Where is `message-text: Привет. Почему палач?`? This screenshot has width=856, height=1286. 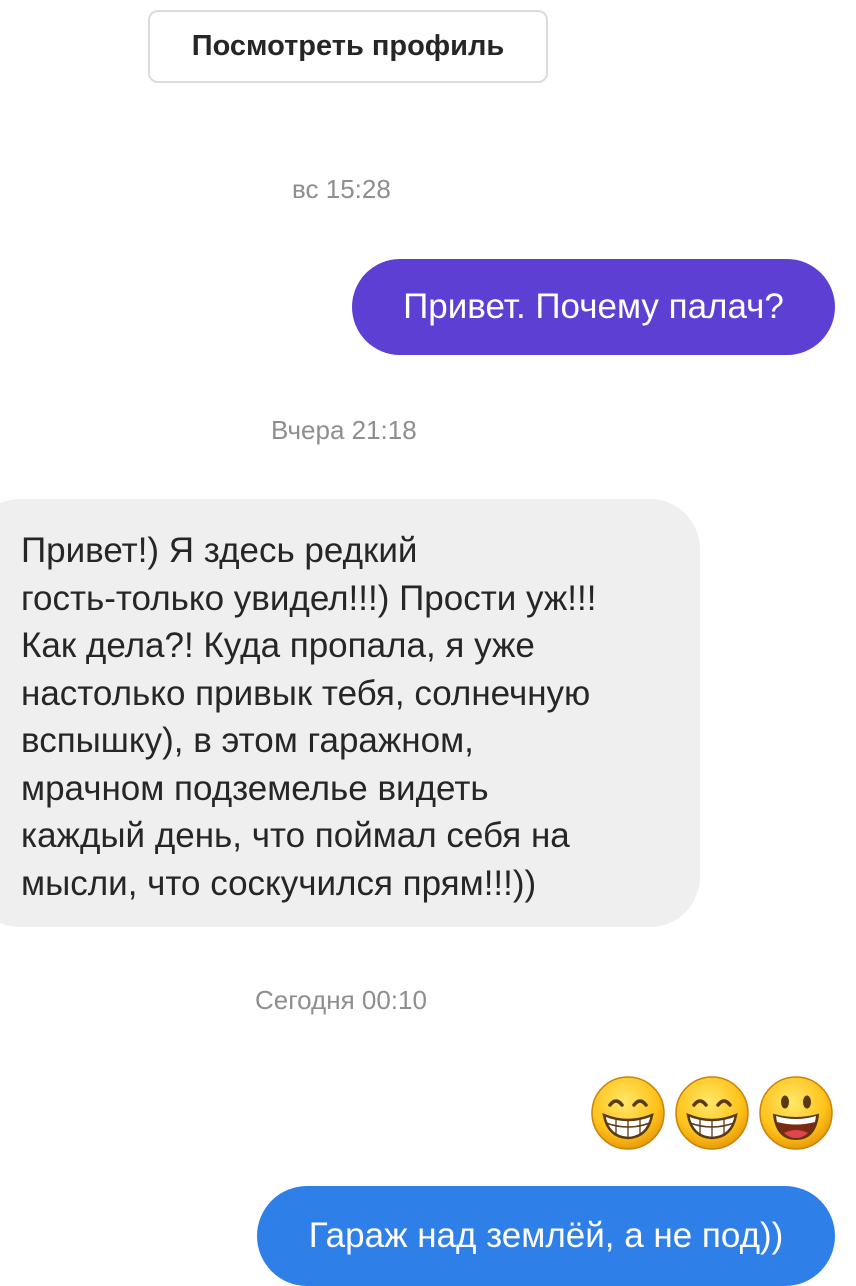
message-text: Привет. Почему палач? is located at coordinates (593, 306).